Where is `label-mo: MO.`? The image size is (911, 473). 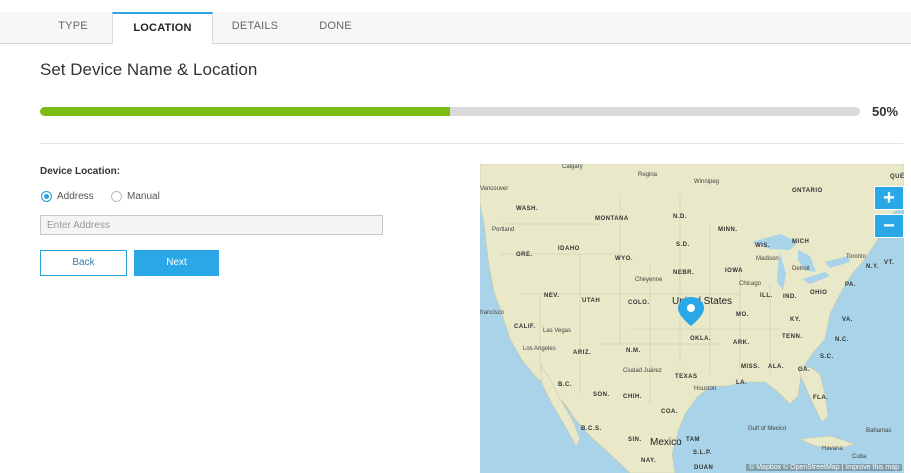
label-mo: MO. is located at coordinates (742, 315).